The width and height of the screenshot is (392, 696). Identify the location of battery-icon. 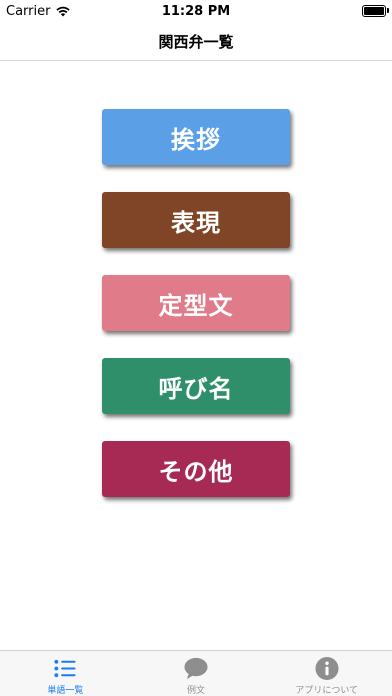
(375, 11).